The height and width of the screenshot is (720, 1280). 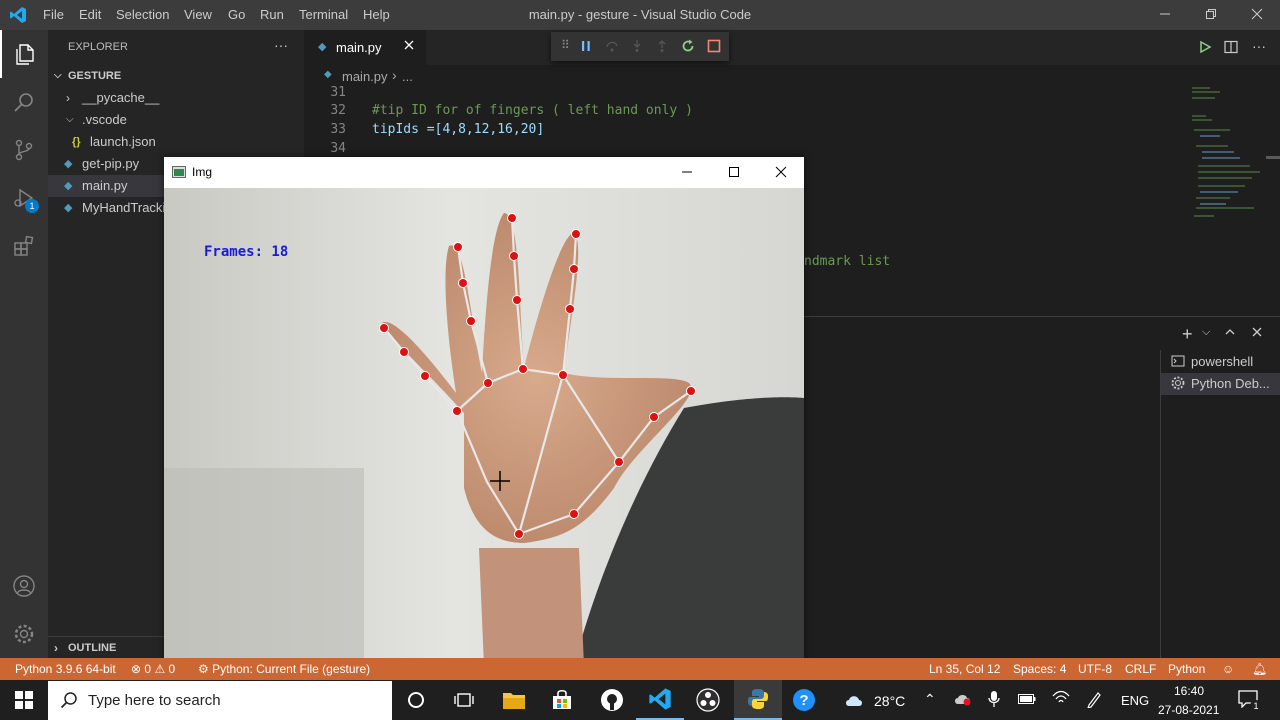 I want to click on img-window-titlebar: Img, so click(x=484, y=172).